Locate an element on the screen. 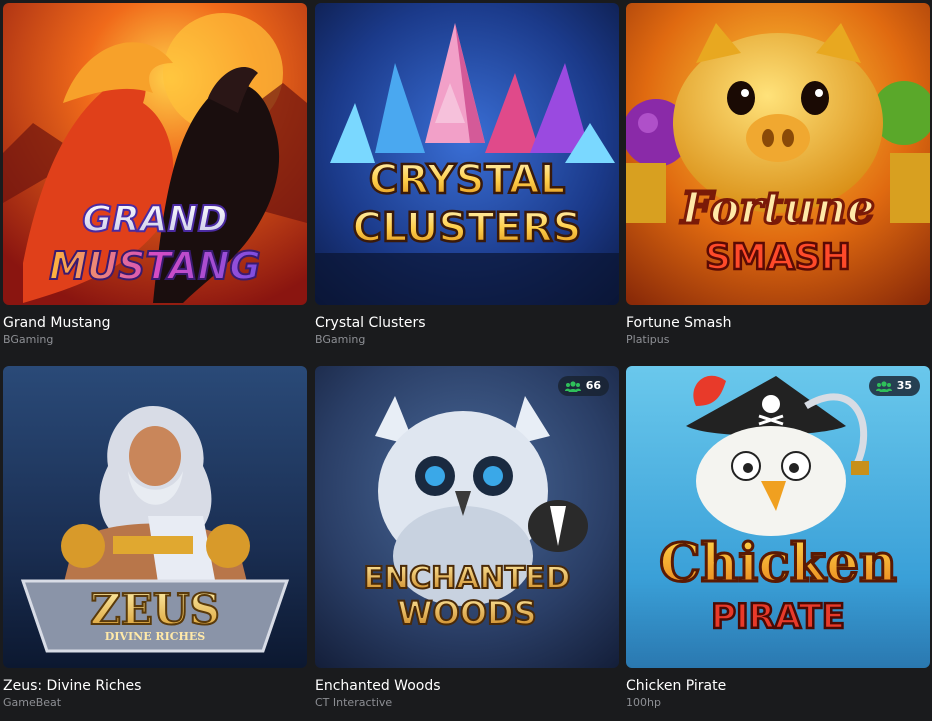 The height and width of the screenshot is (721, 932). game-thumbnail: Chicken PIRATE 35 is located at coordinates (778, 517).